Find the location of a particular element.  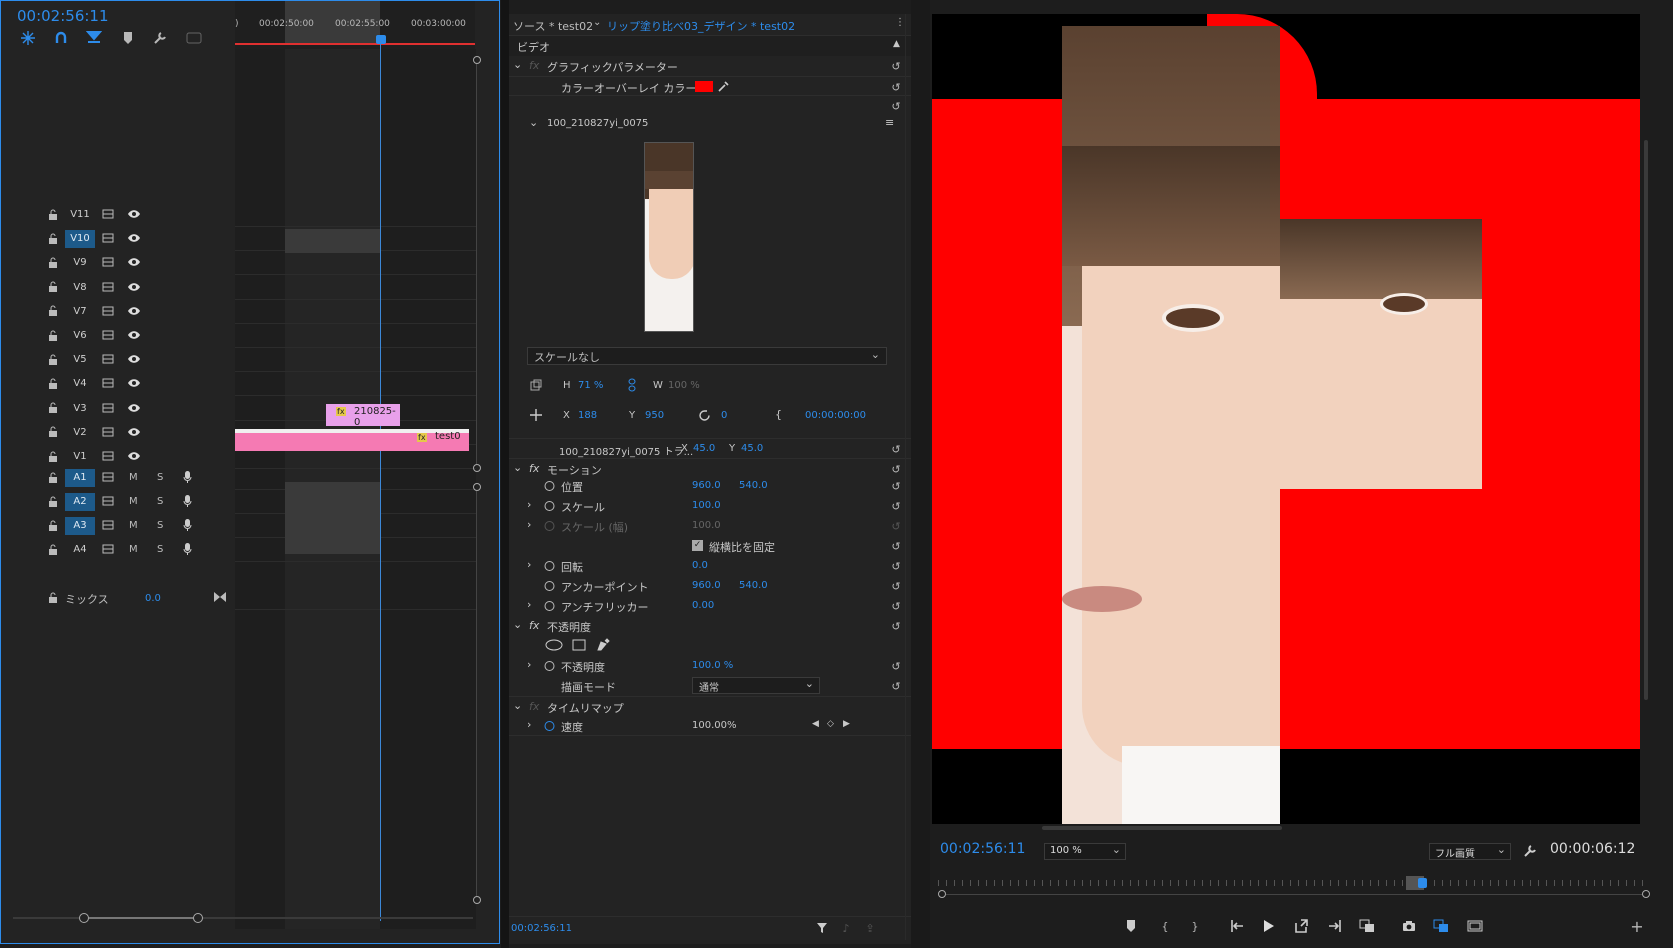

track-name: V9 is located at coordinates (80, 263).